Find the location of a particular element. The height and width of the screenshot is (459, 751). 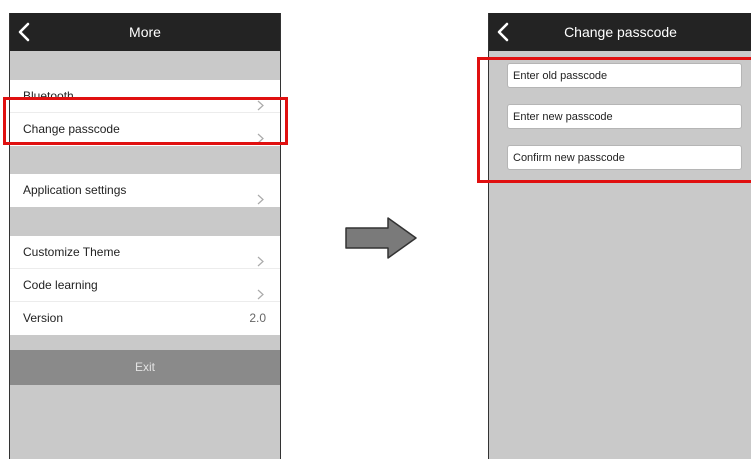

page-title: Change passcode is located at coordinates (620, 32).